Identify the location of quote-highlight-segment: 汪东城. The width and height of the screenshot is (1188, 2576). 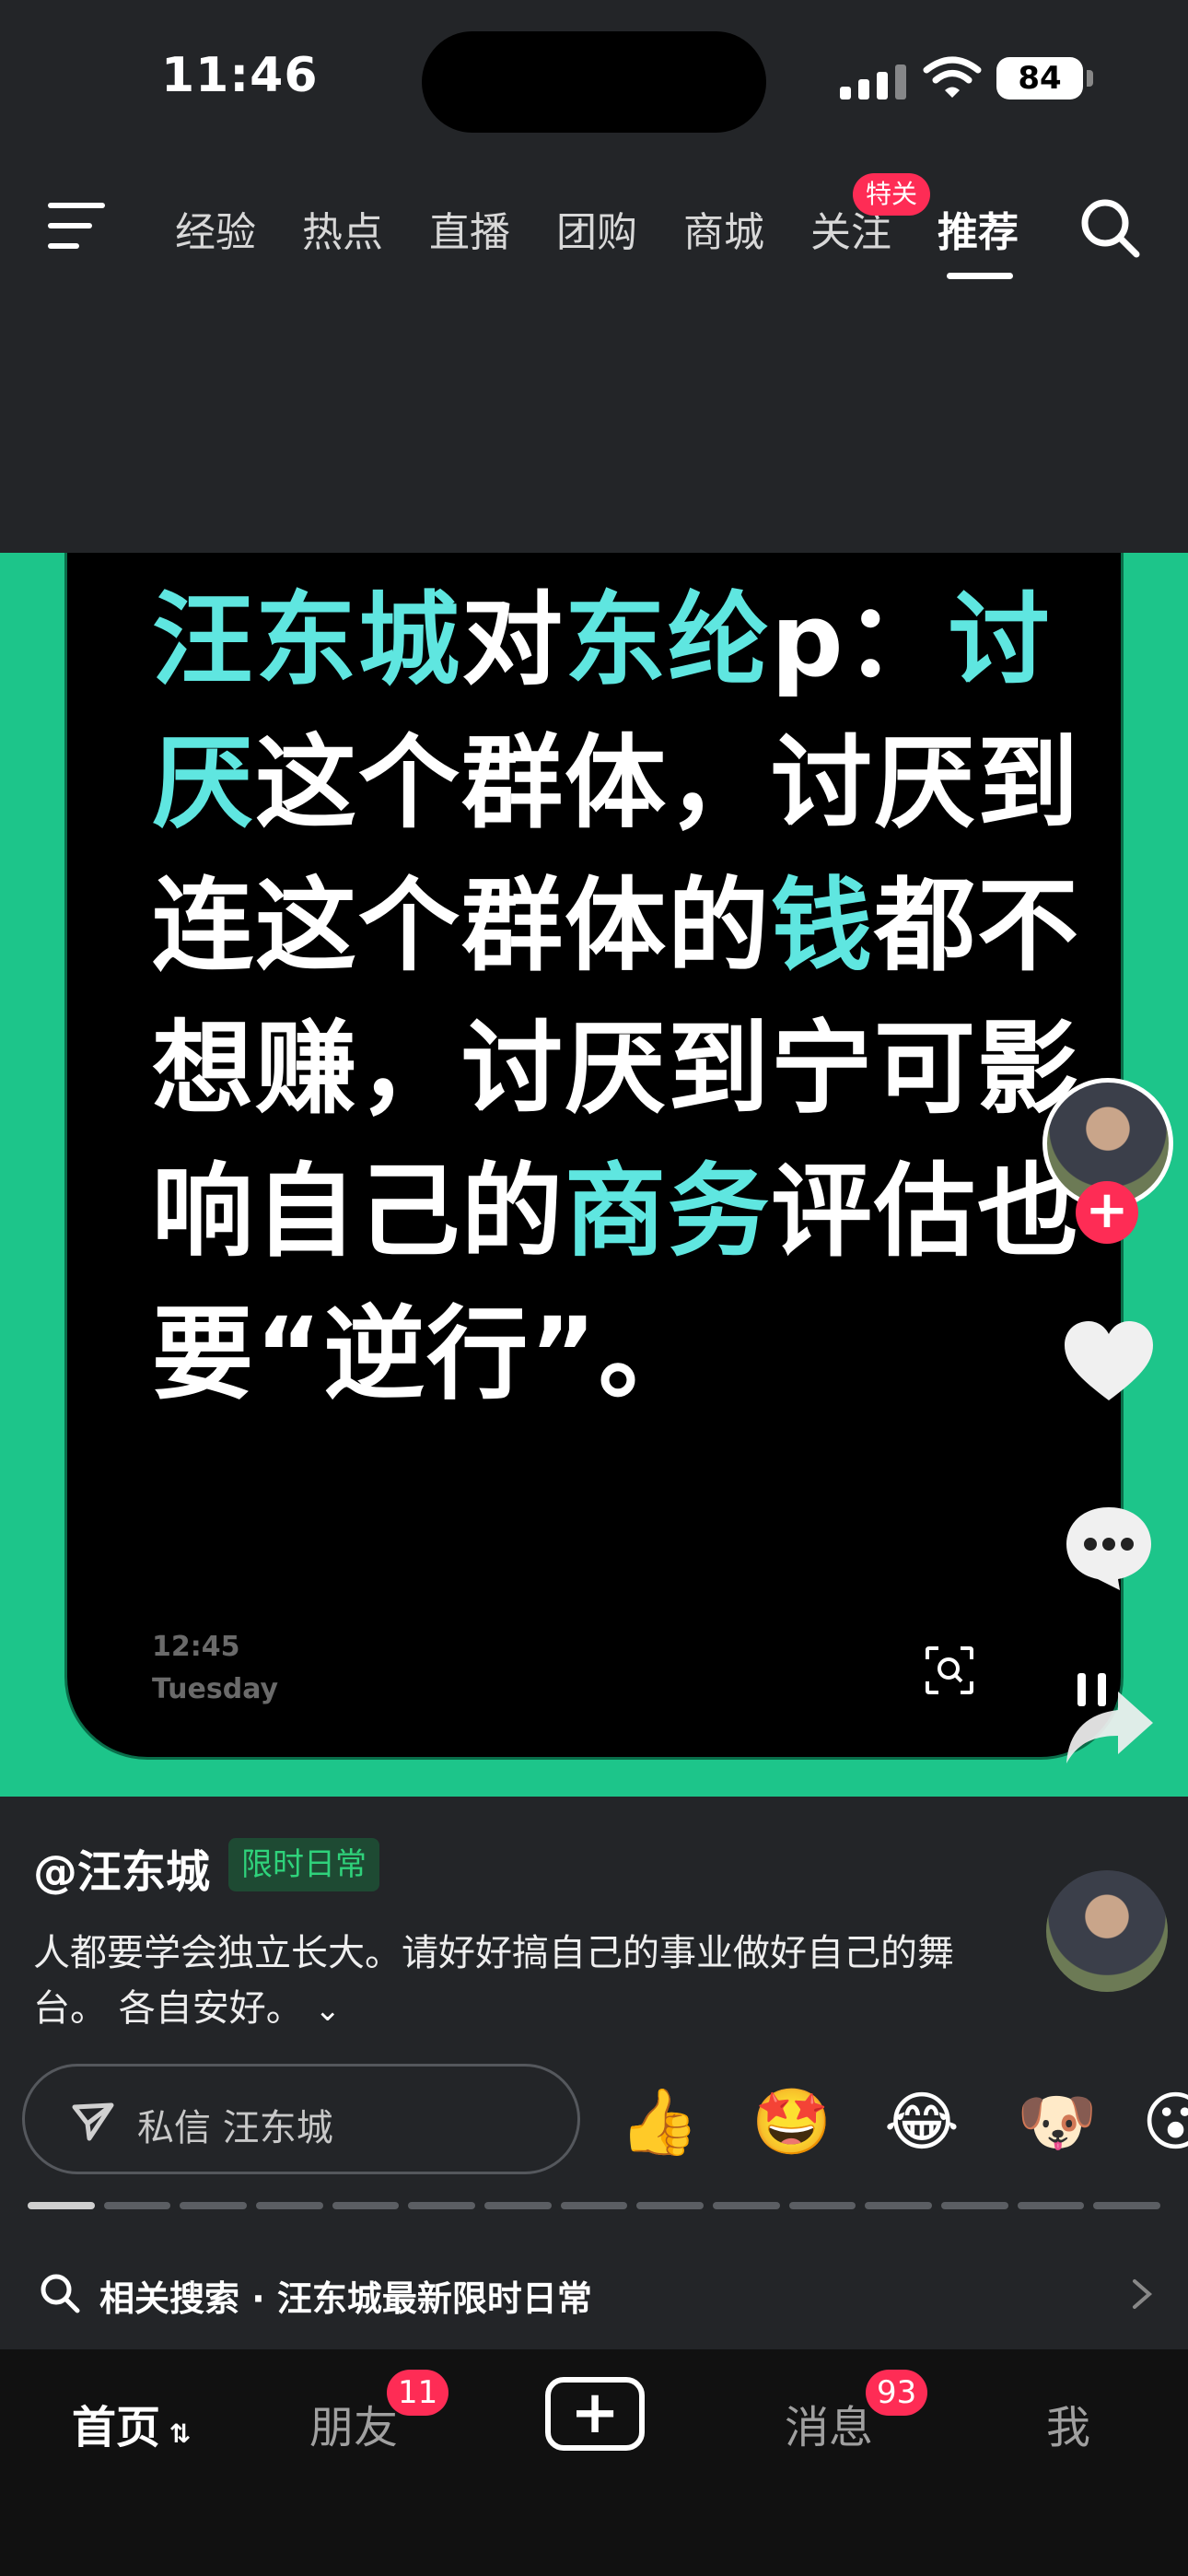
(306, 640).